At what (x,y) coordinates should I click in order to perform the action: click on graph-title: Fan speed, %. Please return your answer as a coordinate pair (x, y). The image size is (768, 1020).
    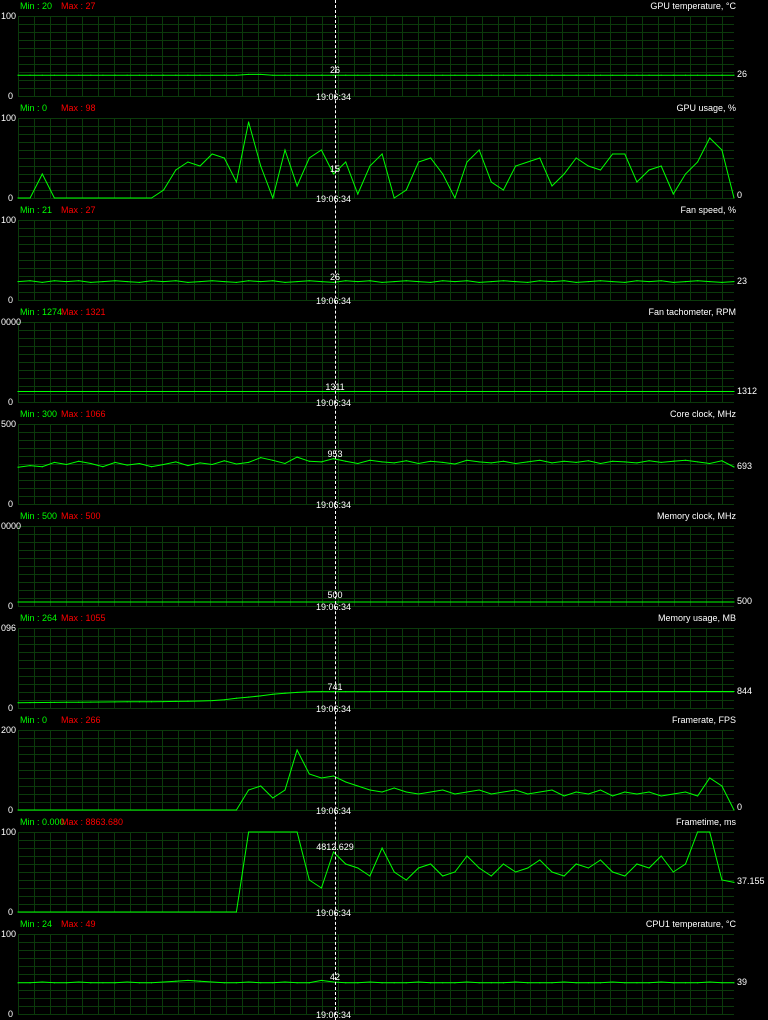
    Looking at the image, I should click on (708, 210).